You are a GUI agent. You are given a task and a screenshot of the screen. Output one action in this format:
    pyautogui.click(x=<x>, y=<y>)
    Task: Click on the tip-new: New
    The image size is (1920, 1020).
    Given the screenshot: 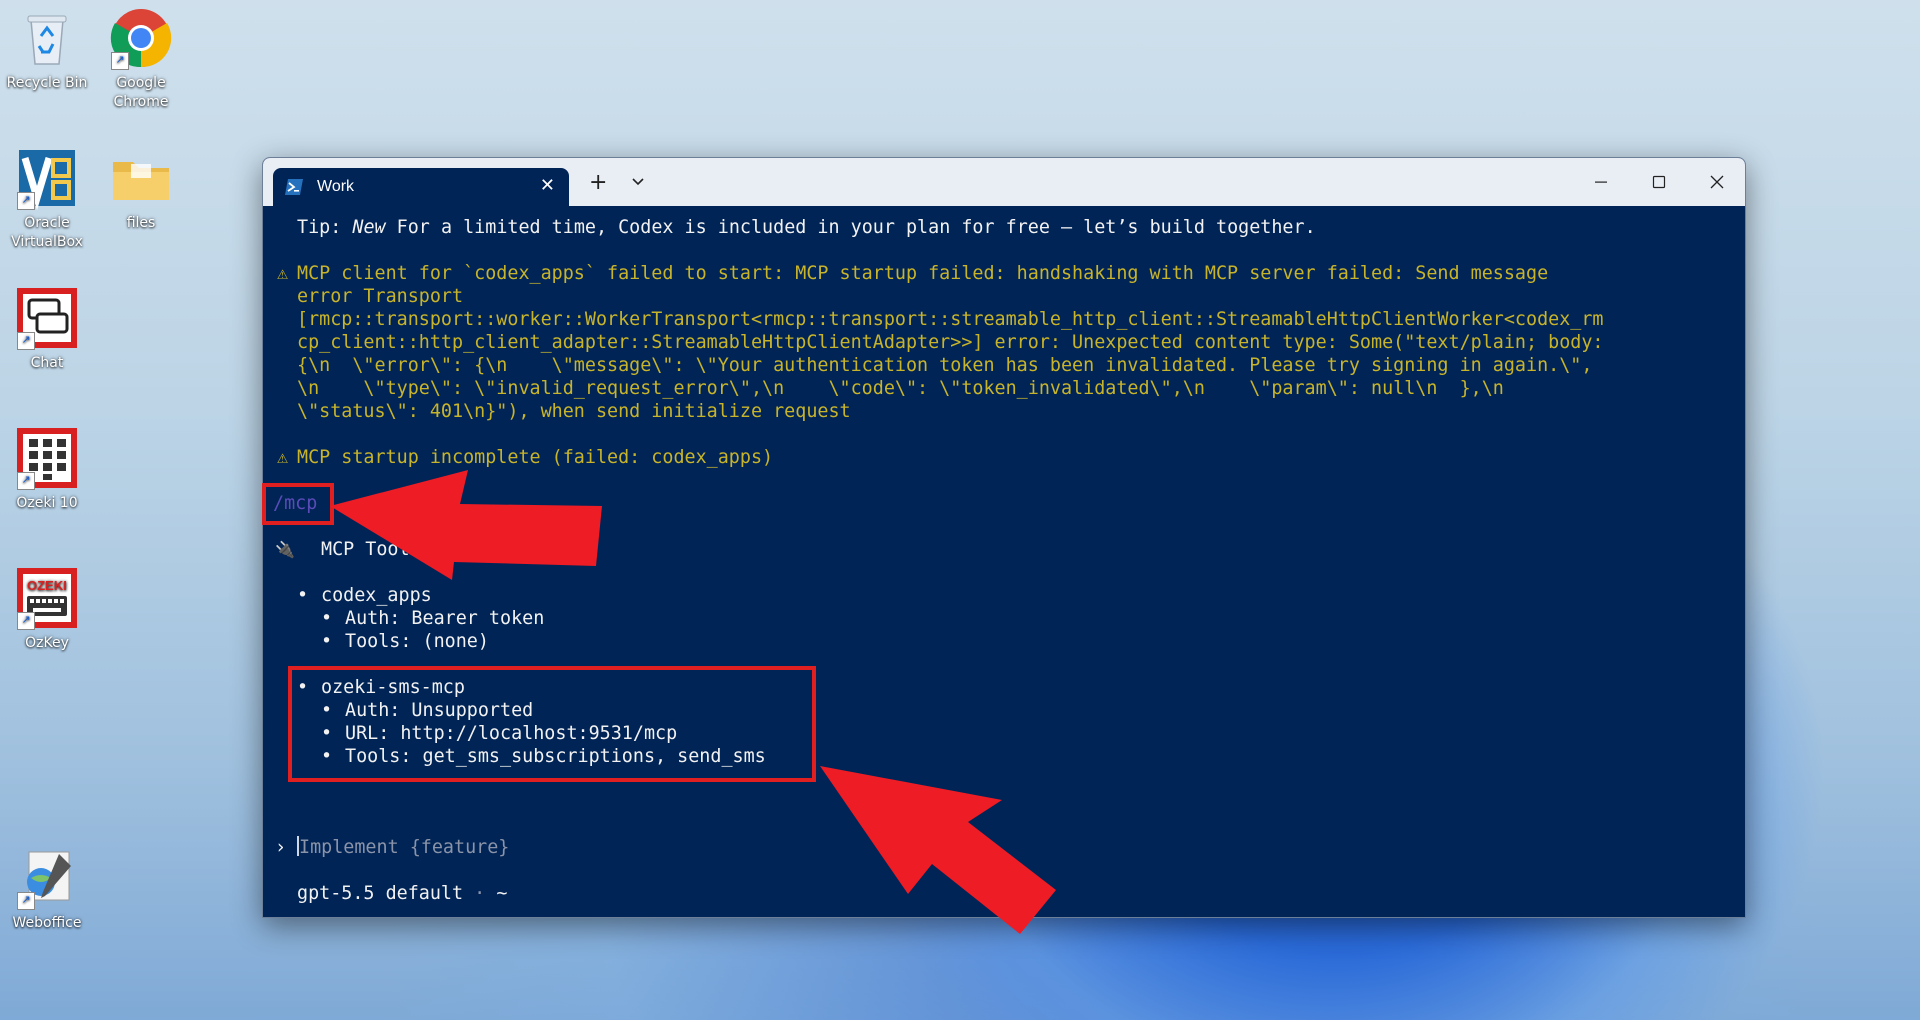 What is the action you would take?
    pyautogui.click(x=369, y=227)
    